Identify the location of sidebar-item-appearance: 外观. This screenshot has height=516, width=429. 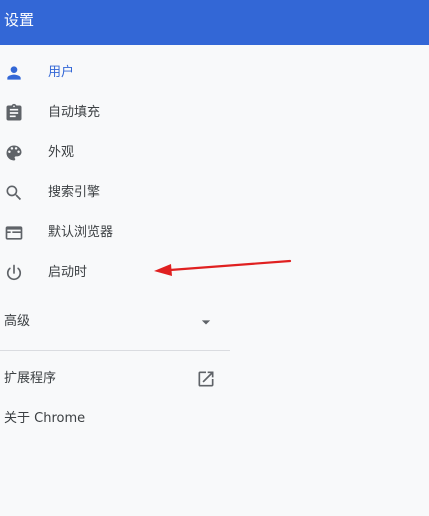
(115, 153).